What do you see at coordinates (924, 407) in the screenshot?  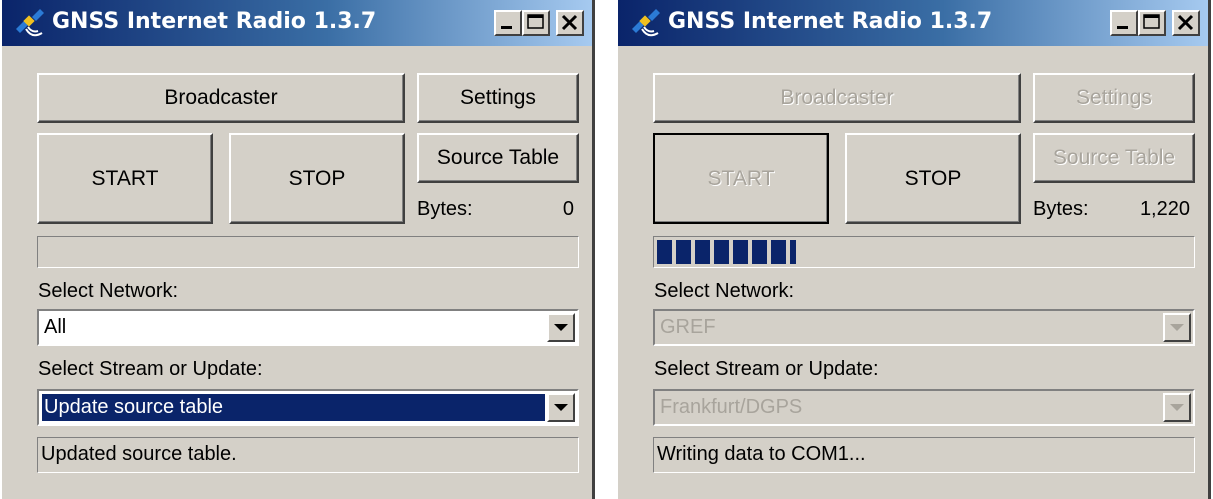 I see `stream-select: Frankfurt/DGPS` at bounding box center [924, 407].